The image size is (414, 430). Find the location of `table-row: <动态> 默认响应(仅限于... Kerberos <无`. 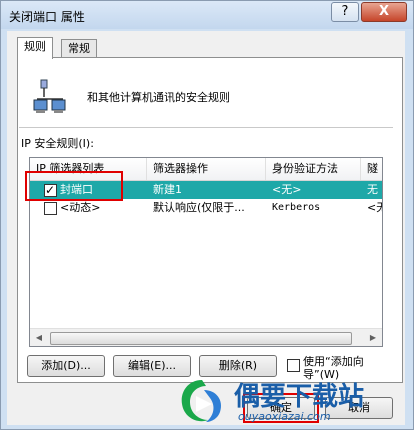

table-row: <动态> 默认响应(仅限于... Kerberos <无 is located at coordinates (206, 208).